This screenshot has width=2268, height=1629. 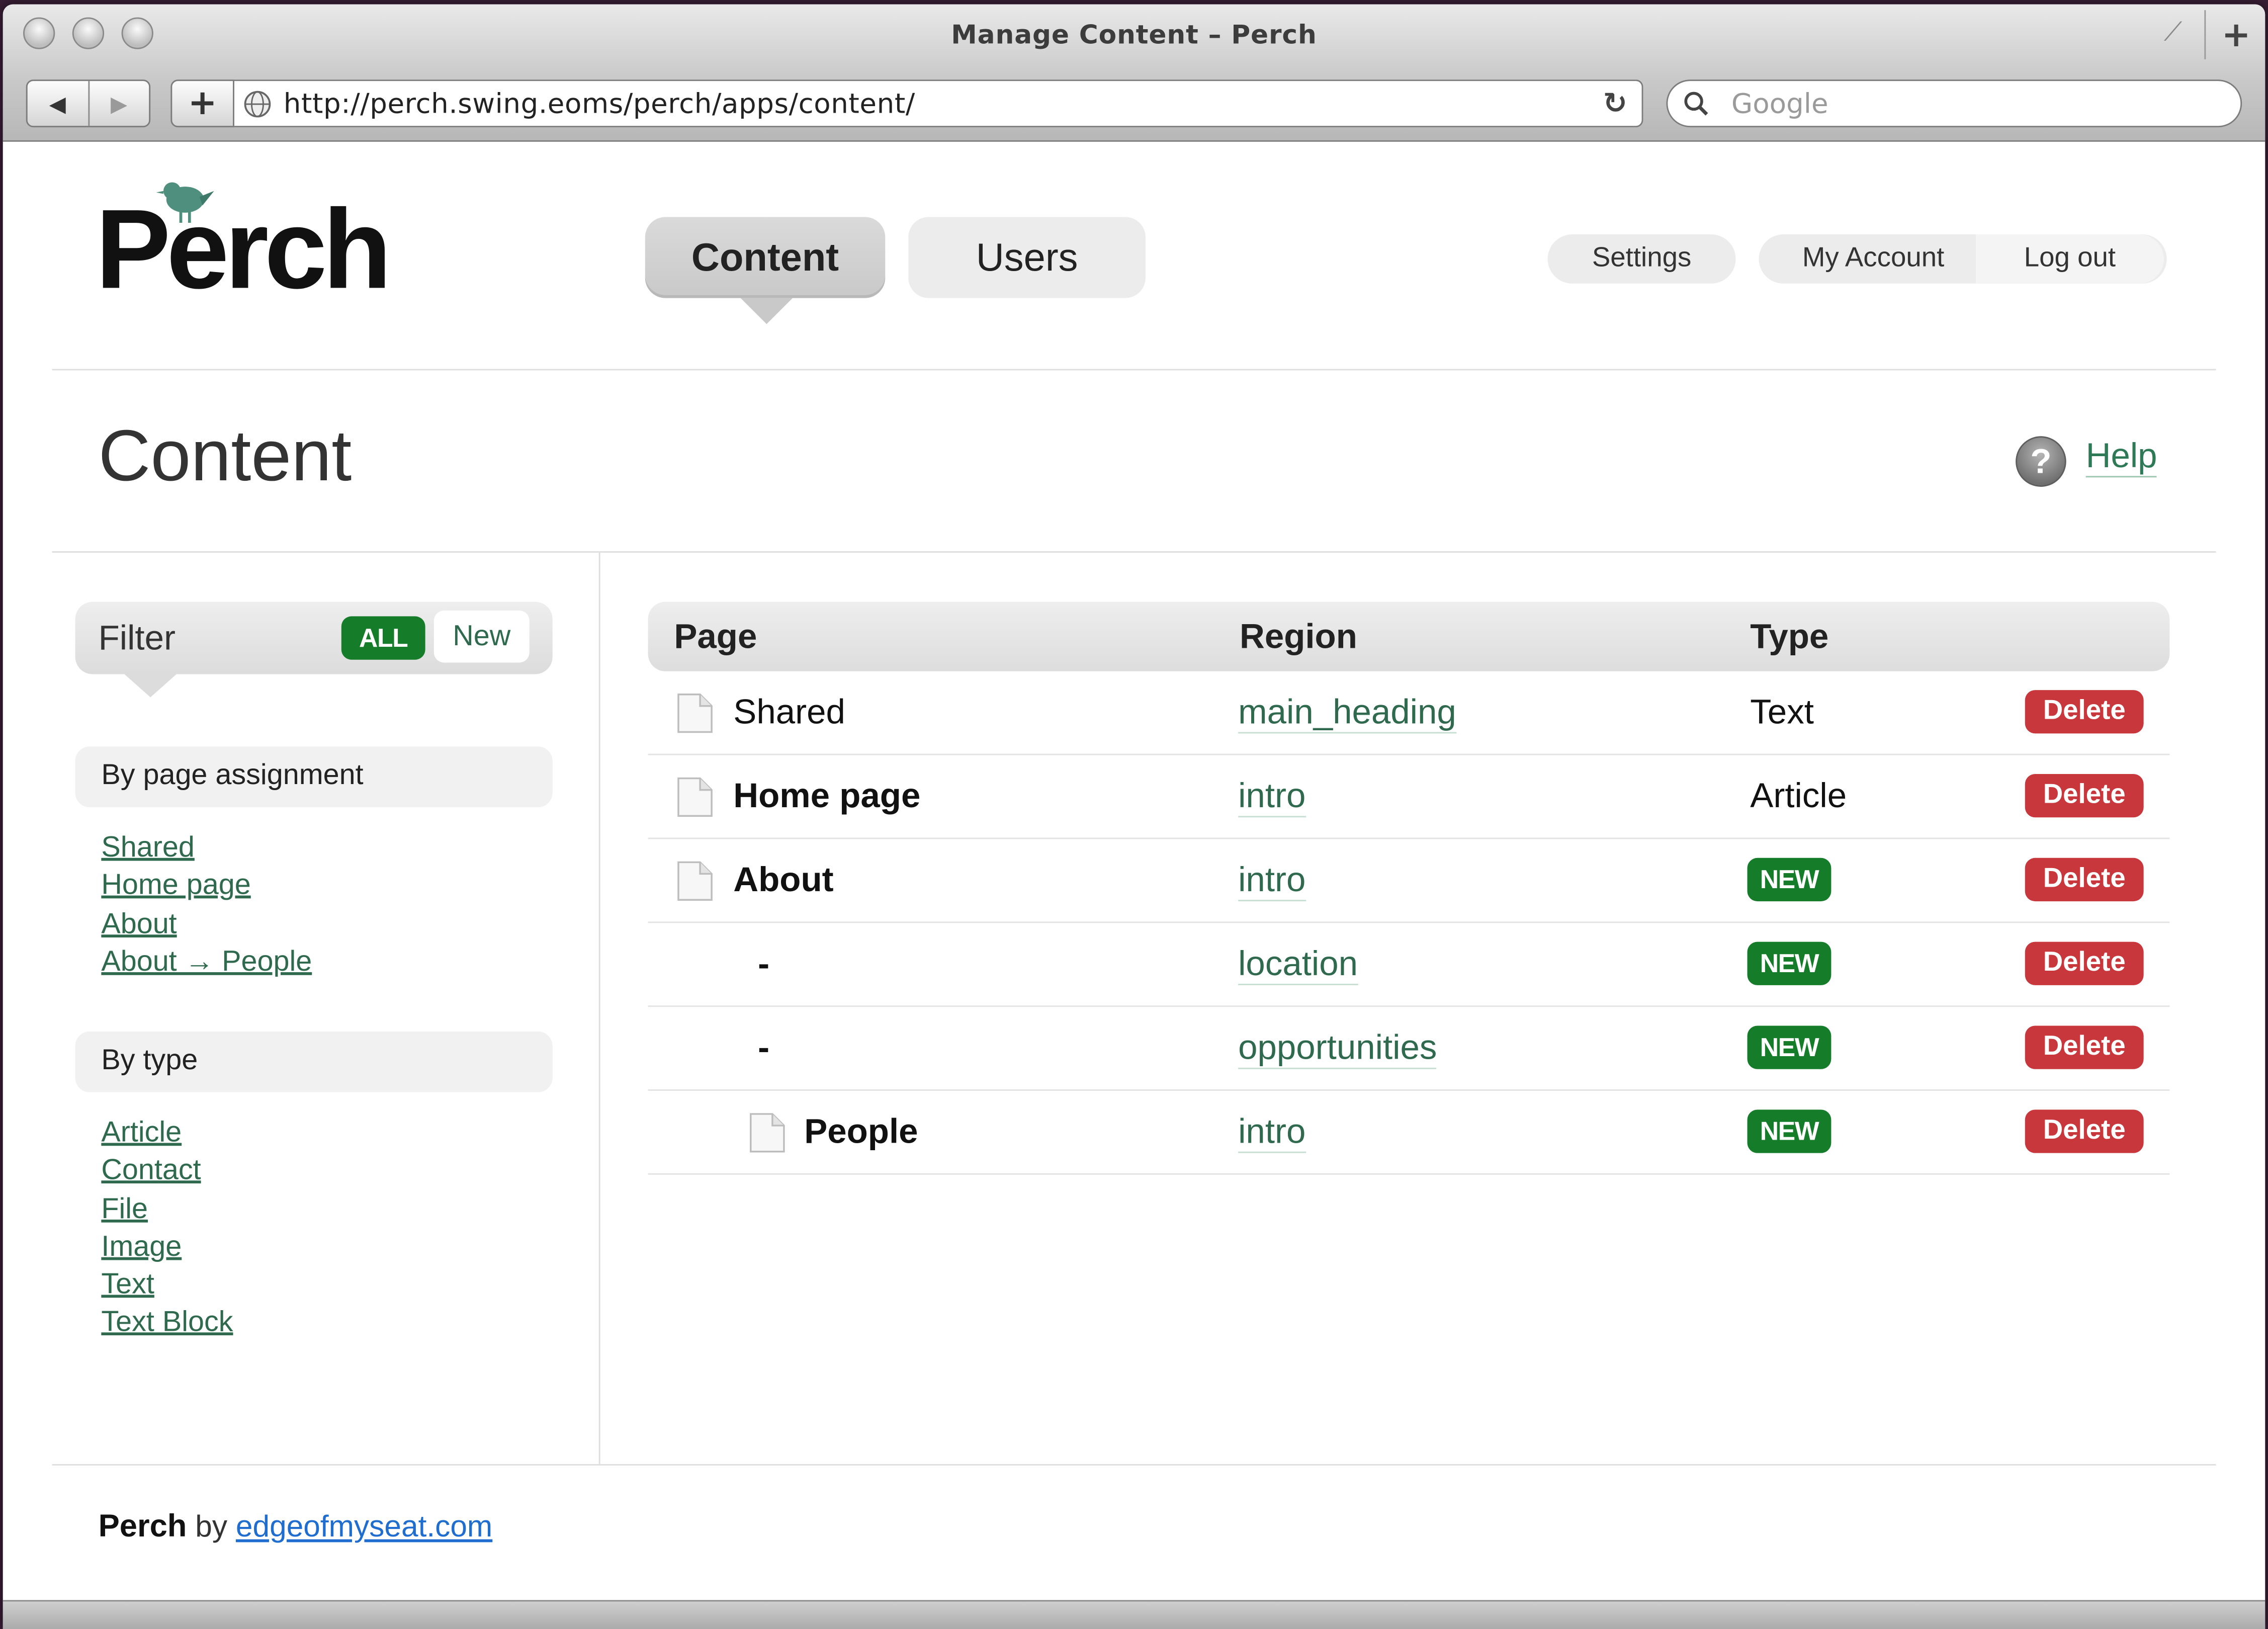 What do you see at coordinates (225, 455) in the screenshot?
I see `page-title: Content` at bounding box center [225, 455].